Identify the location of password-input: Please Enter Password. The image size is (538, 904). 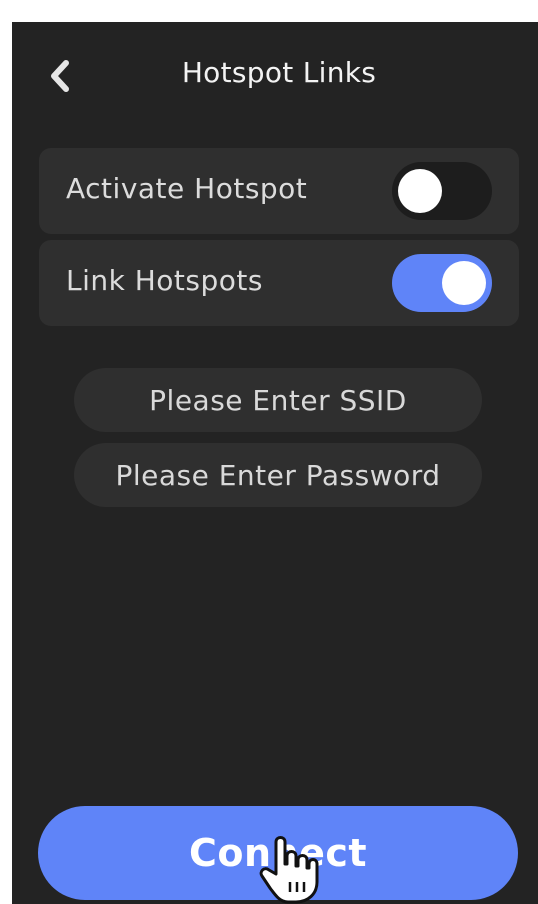
(278, 475).